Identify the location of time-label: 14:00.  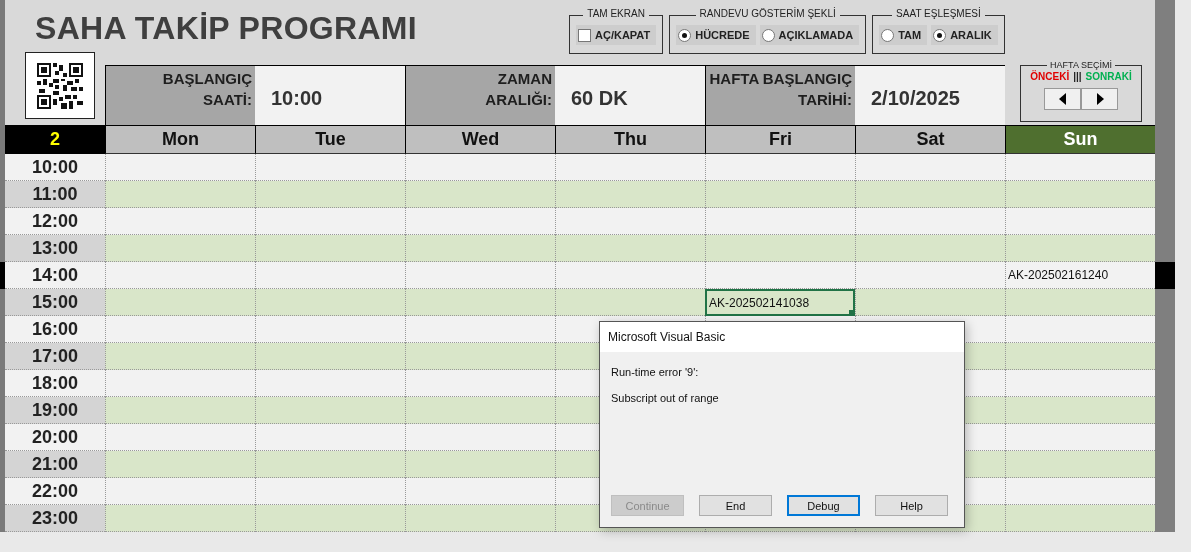
(55, 275).